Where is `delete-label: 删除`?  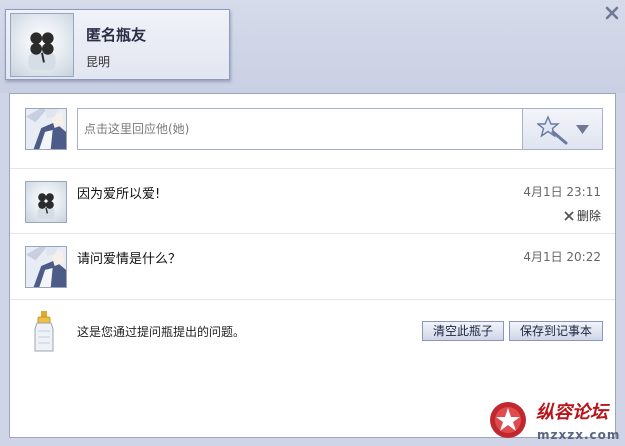
delete-label: 删除 is located at coordinates (588, 216).